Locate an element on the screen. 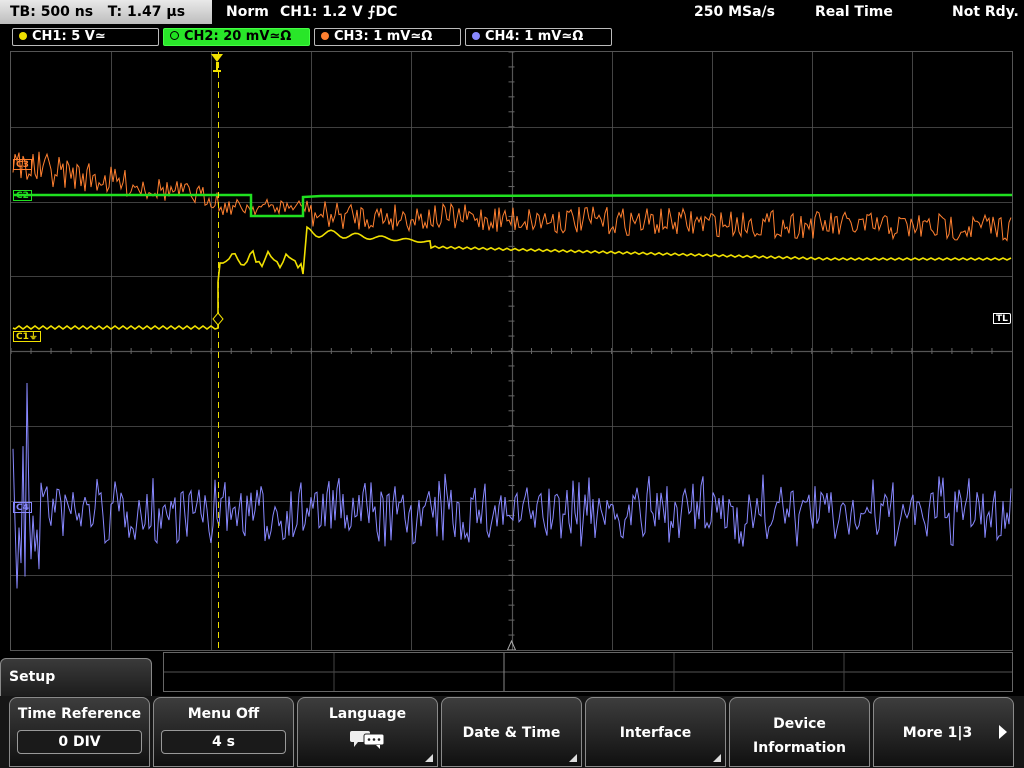 The height and width of the screenshot is (768, 1024). more-label: More 1|3 is located at coordinates (937, 733).